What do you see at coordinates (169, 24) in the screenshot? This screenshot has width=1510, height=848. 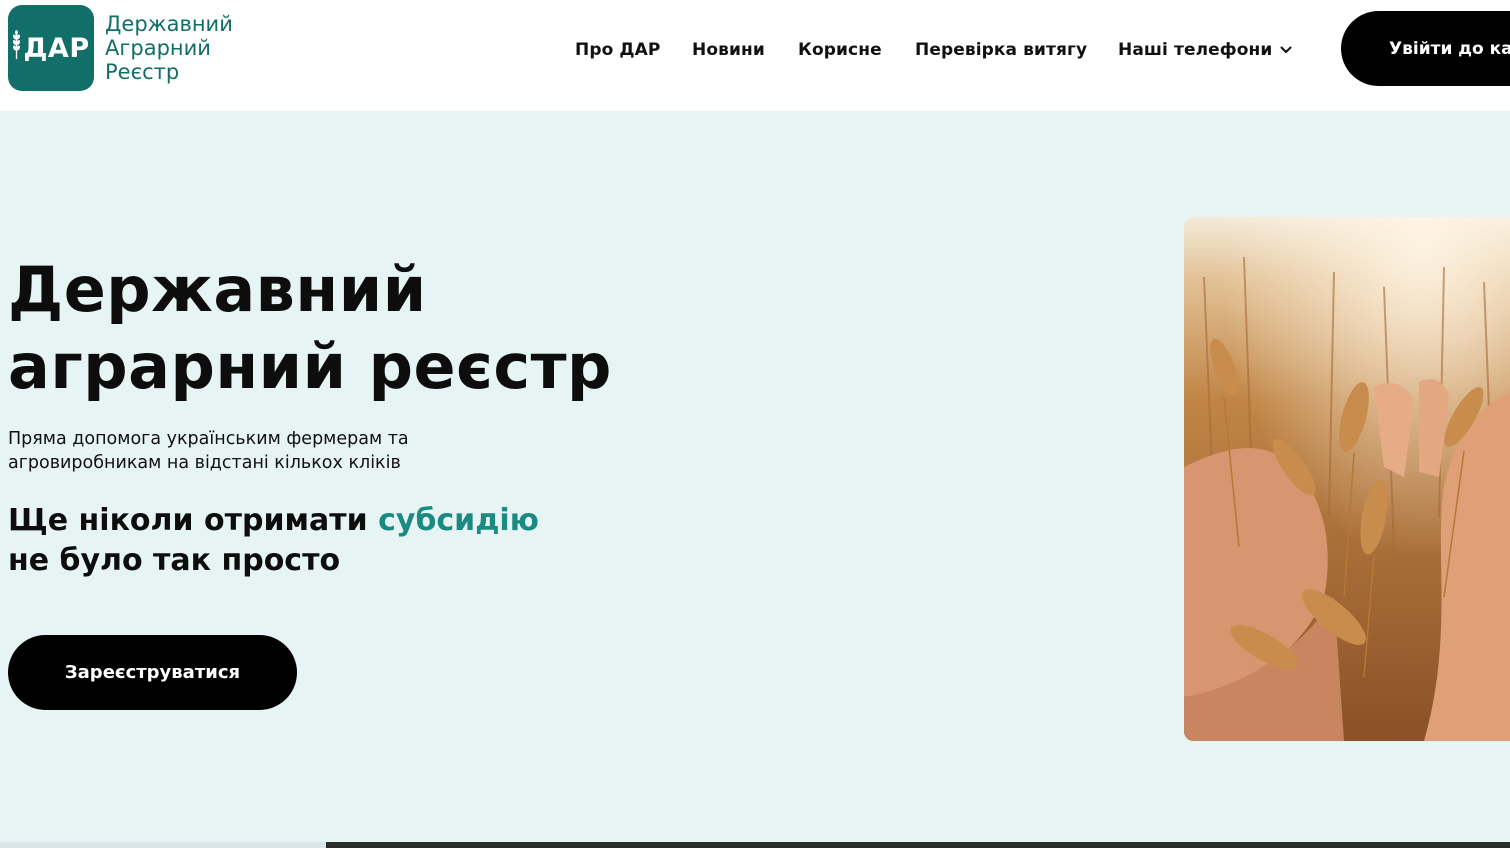 I see `logo-name-line: Державний` at bounding box center [169, 24].